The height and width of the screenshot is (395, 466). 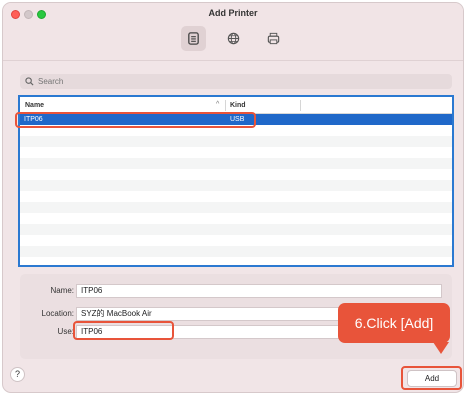 I want to click on ip-printers-tab, so click(x=233, y=38).